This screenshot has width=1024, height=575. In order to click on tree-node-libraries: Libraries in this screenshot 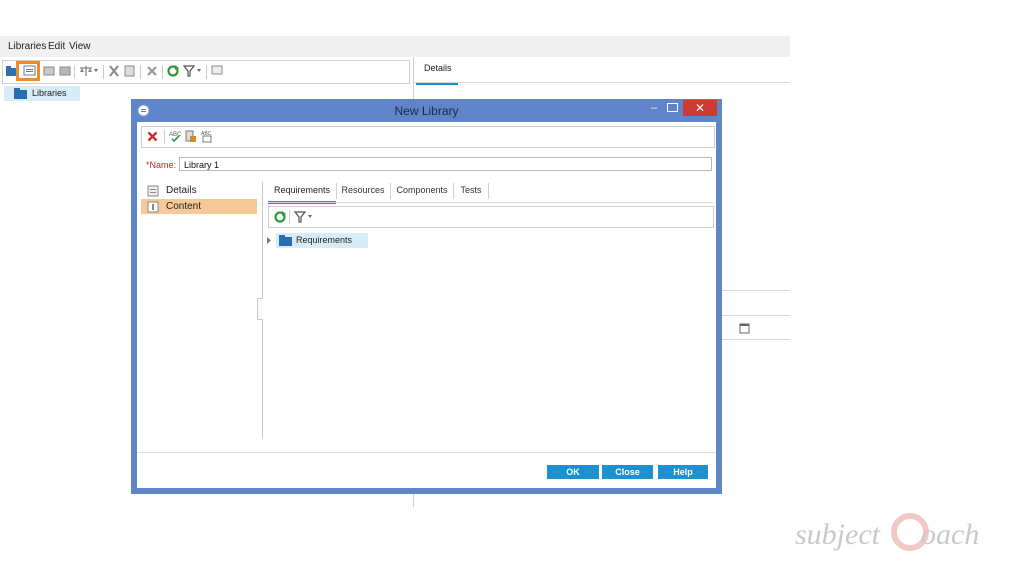, I will do `click(42, 93)`.